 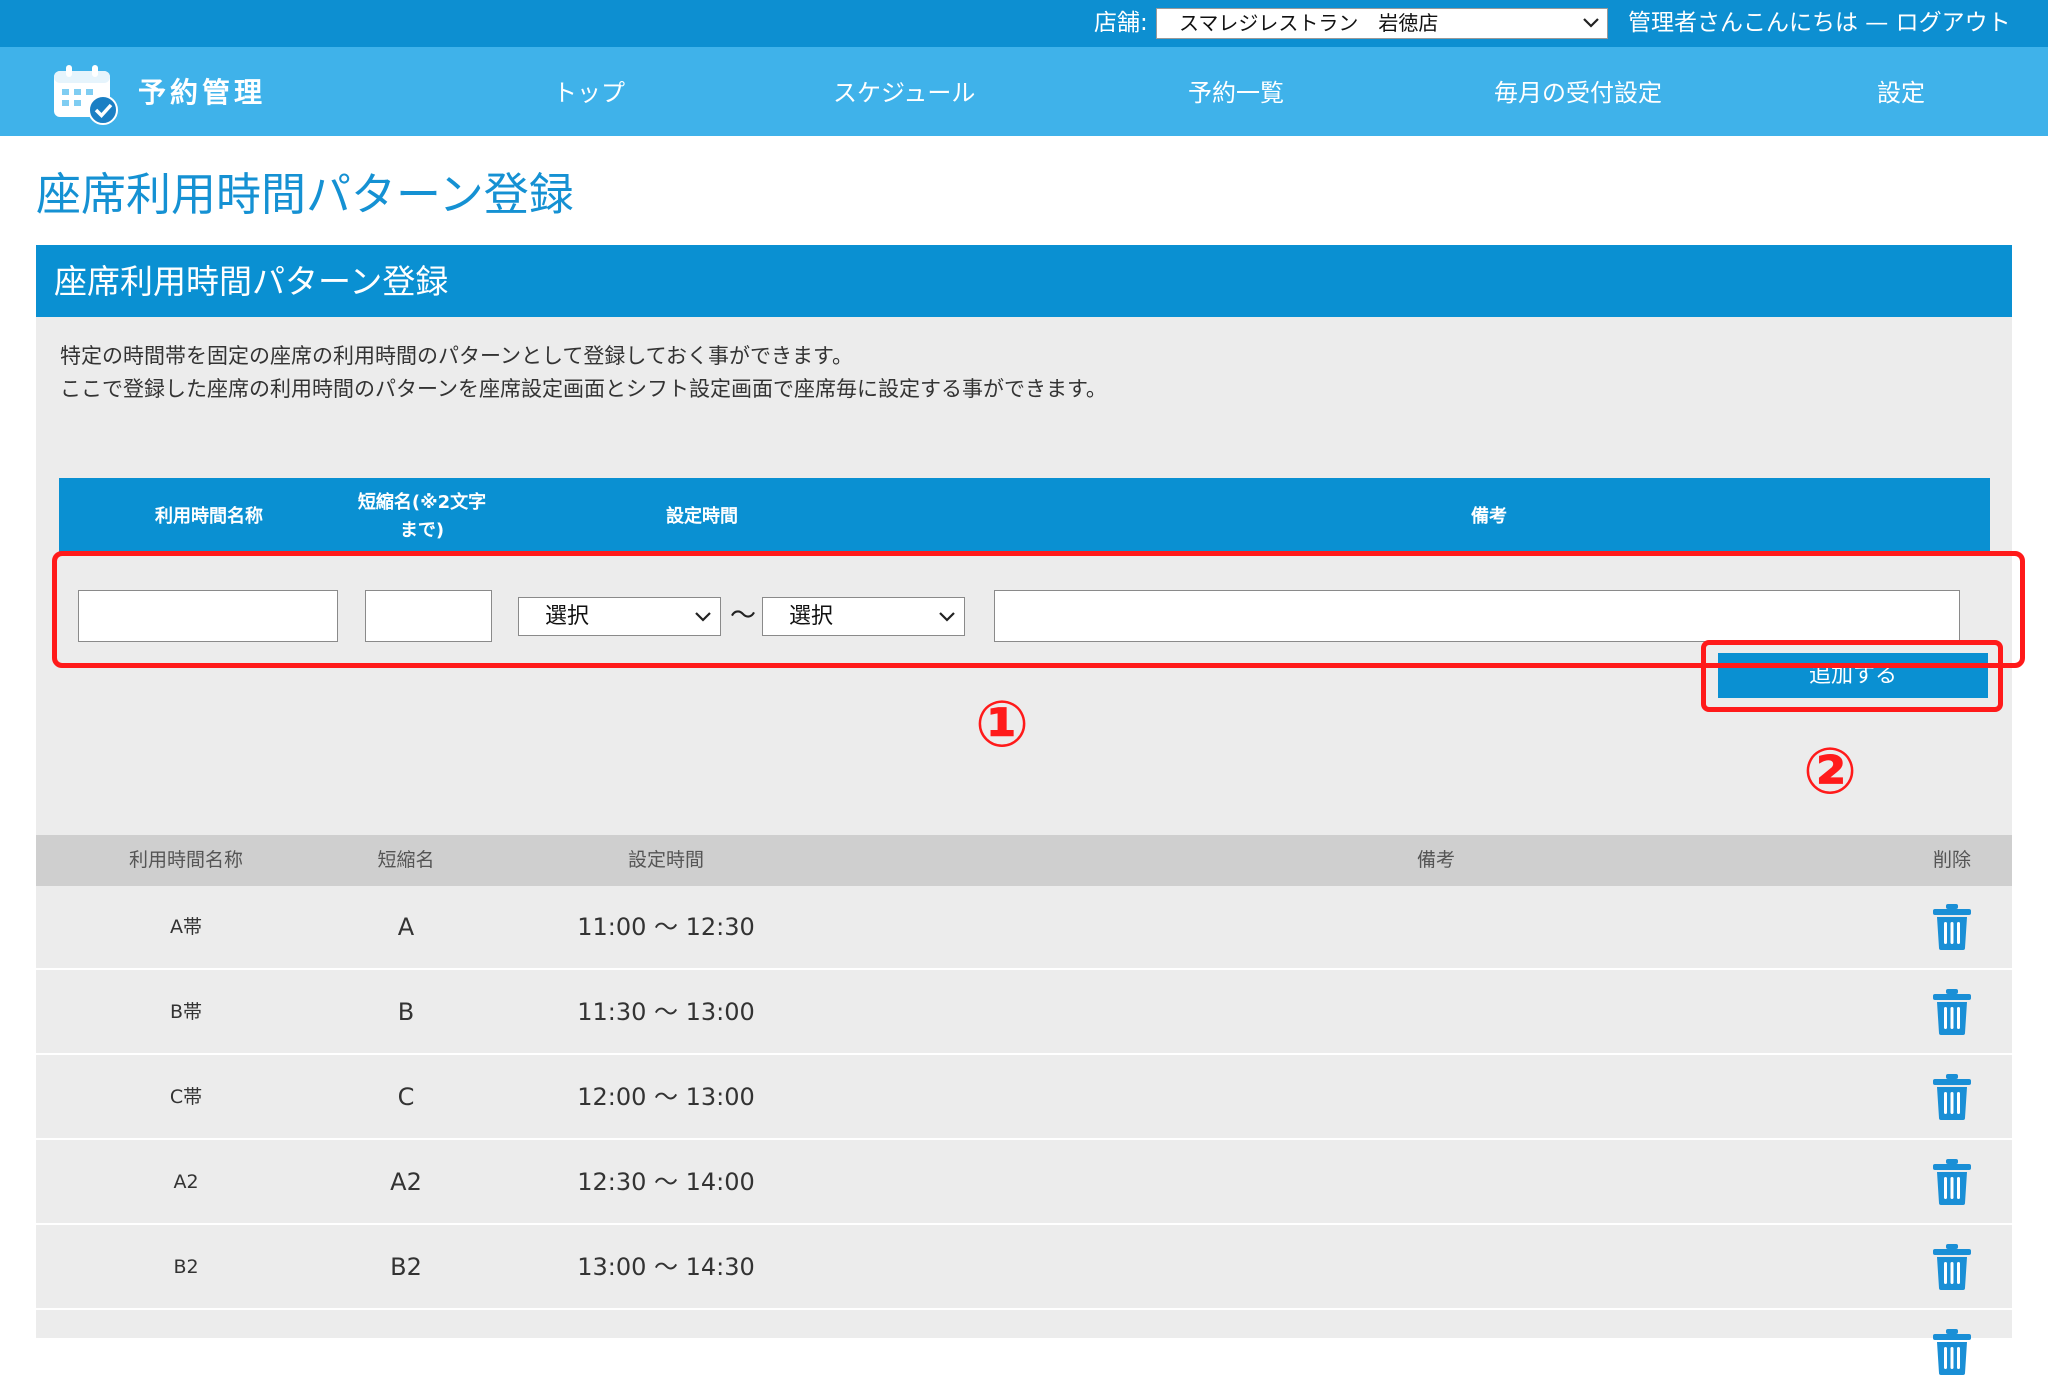 What do you see at coordinates (1901, 93) in the screenshot?
I see `nav-item-settings: 設定` at bounding box center [1901, 93].